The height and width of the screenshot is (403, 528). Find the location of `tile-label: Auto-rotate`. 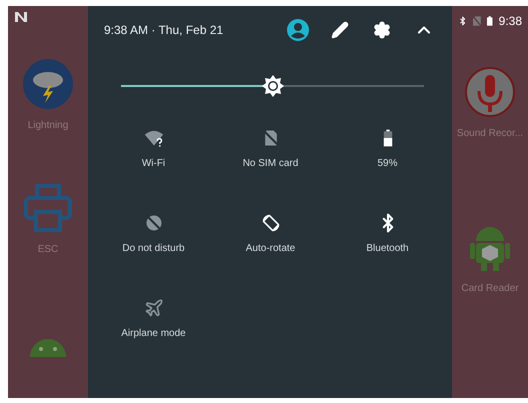

tile-label: Auto-rotate is located at coordinates (271, 248).